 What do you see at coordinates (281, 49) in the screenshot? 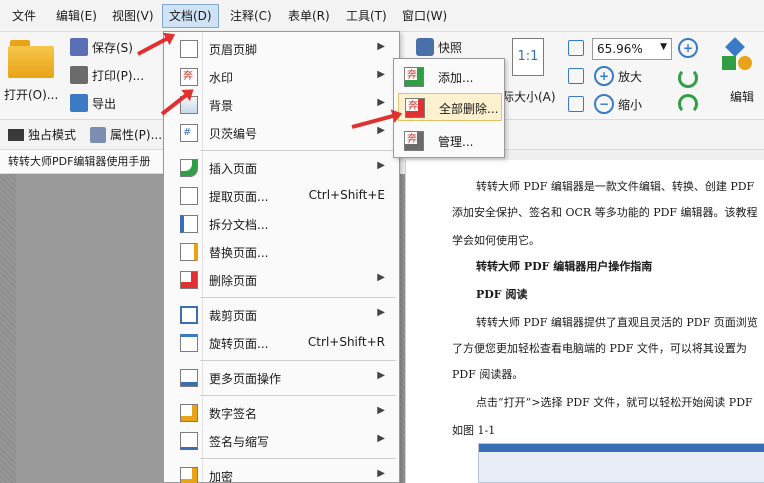
I see `menu-item-header-footer: 页眉页脚 ▶` at bounding box center [281, 49].